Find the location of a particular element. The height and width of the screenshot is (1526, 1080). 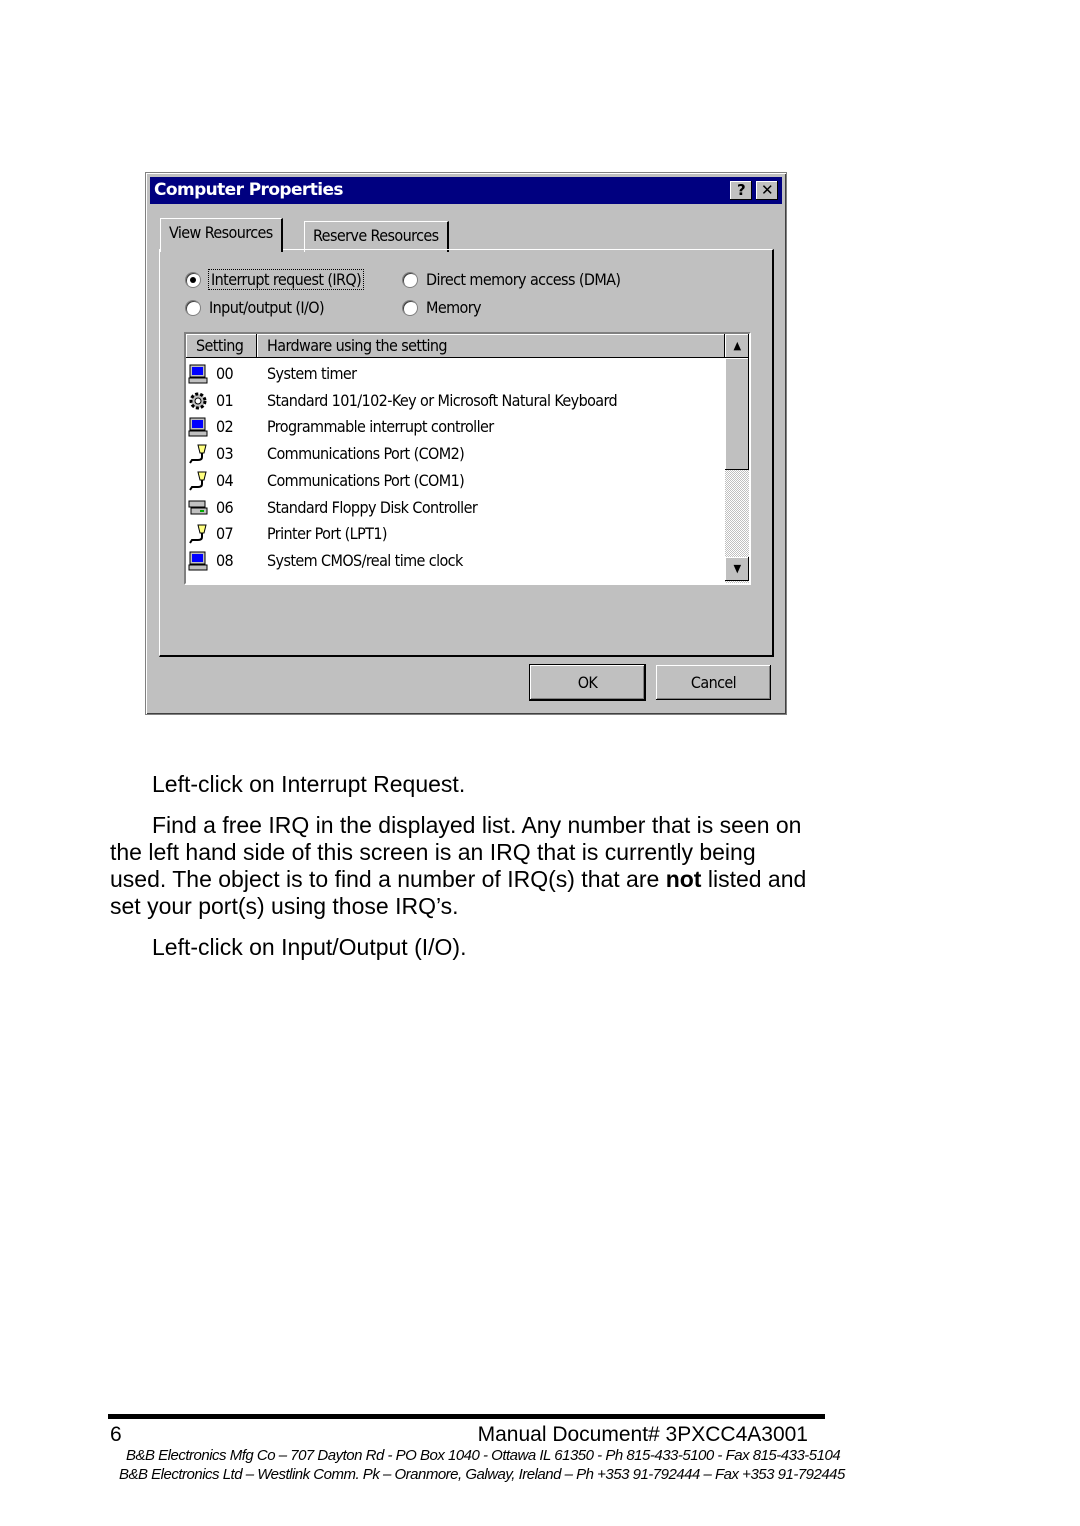

radio-irq: Interrupt request (IRQ) is located at coordinates (275, 279).